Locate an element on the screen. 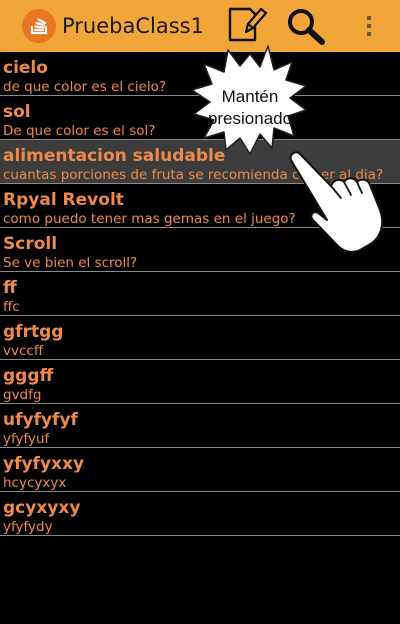 Image resolution: width=400 pixels, height=624 pixels. list-item: yfyfyxxy hcycyxyx is located at coordinates (200, 470).